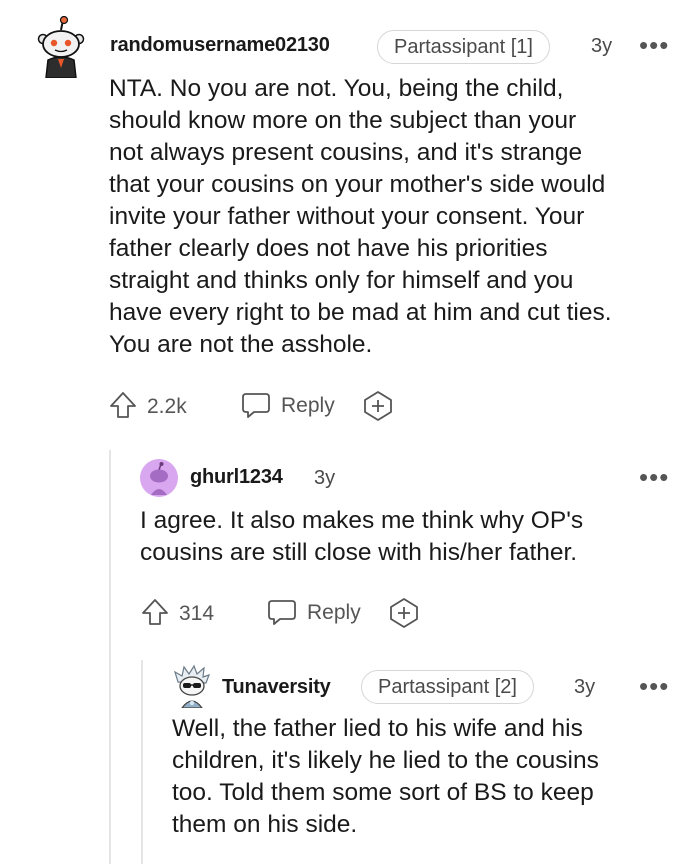  Describe the element at coordinates (197, 613) in the screenshot. I see `upvote-count: 314` at that location.